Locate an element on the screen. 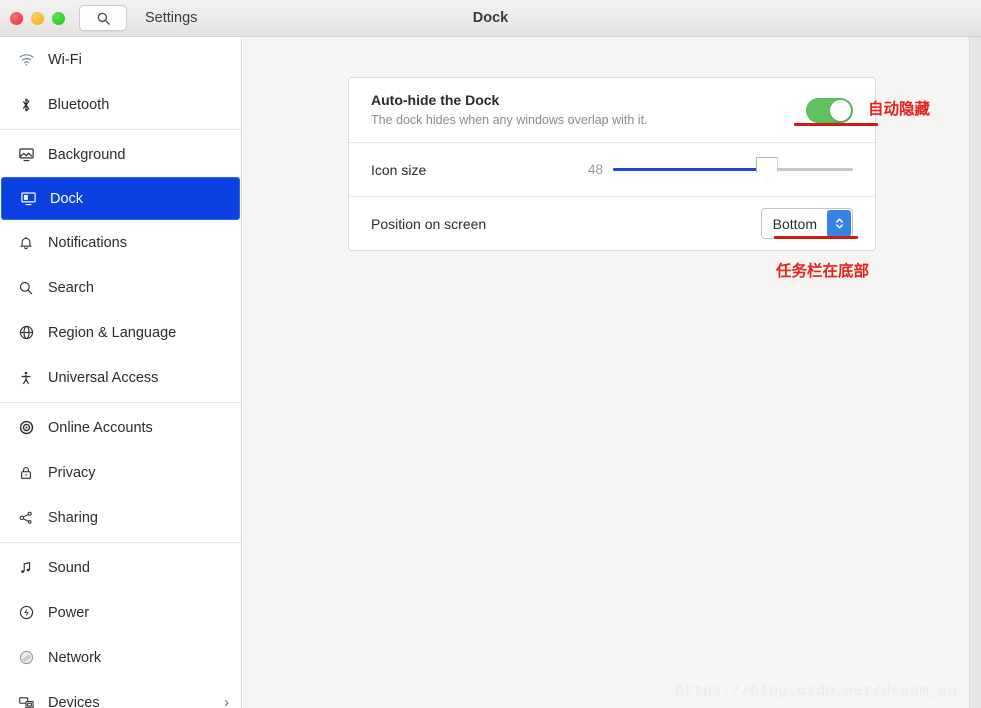  search-button is located at coordinates (103, 18).